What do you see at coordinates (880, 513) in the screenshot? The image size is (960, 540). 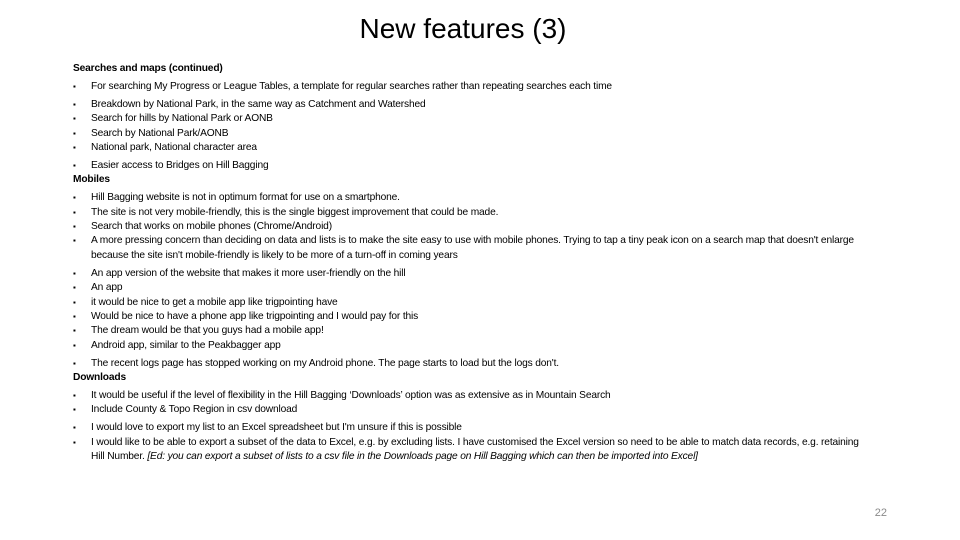 I see `page-number: 22` at bounding box center [880, 513].